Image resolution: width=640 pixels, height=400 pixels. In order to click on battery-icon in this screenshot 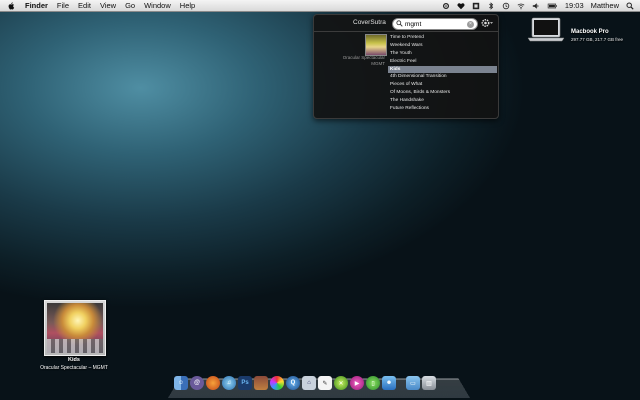, I will do `click(552, 6)`.